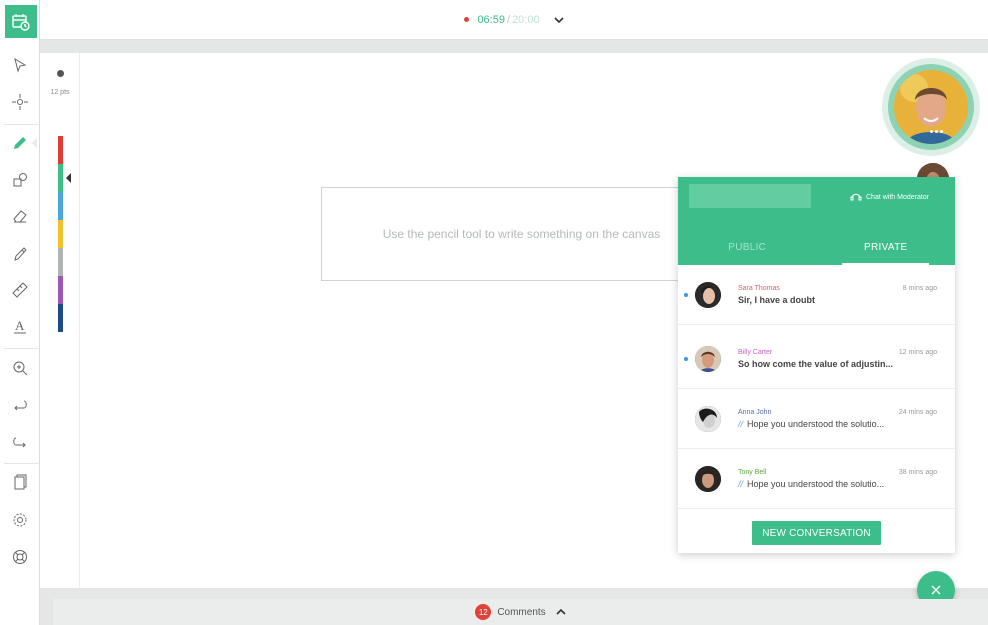 Image resolution: width=988 pixels, height=625 pixels. I want to click on new-conversation-button: NEW CONVERSATION, so click(816, 533).